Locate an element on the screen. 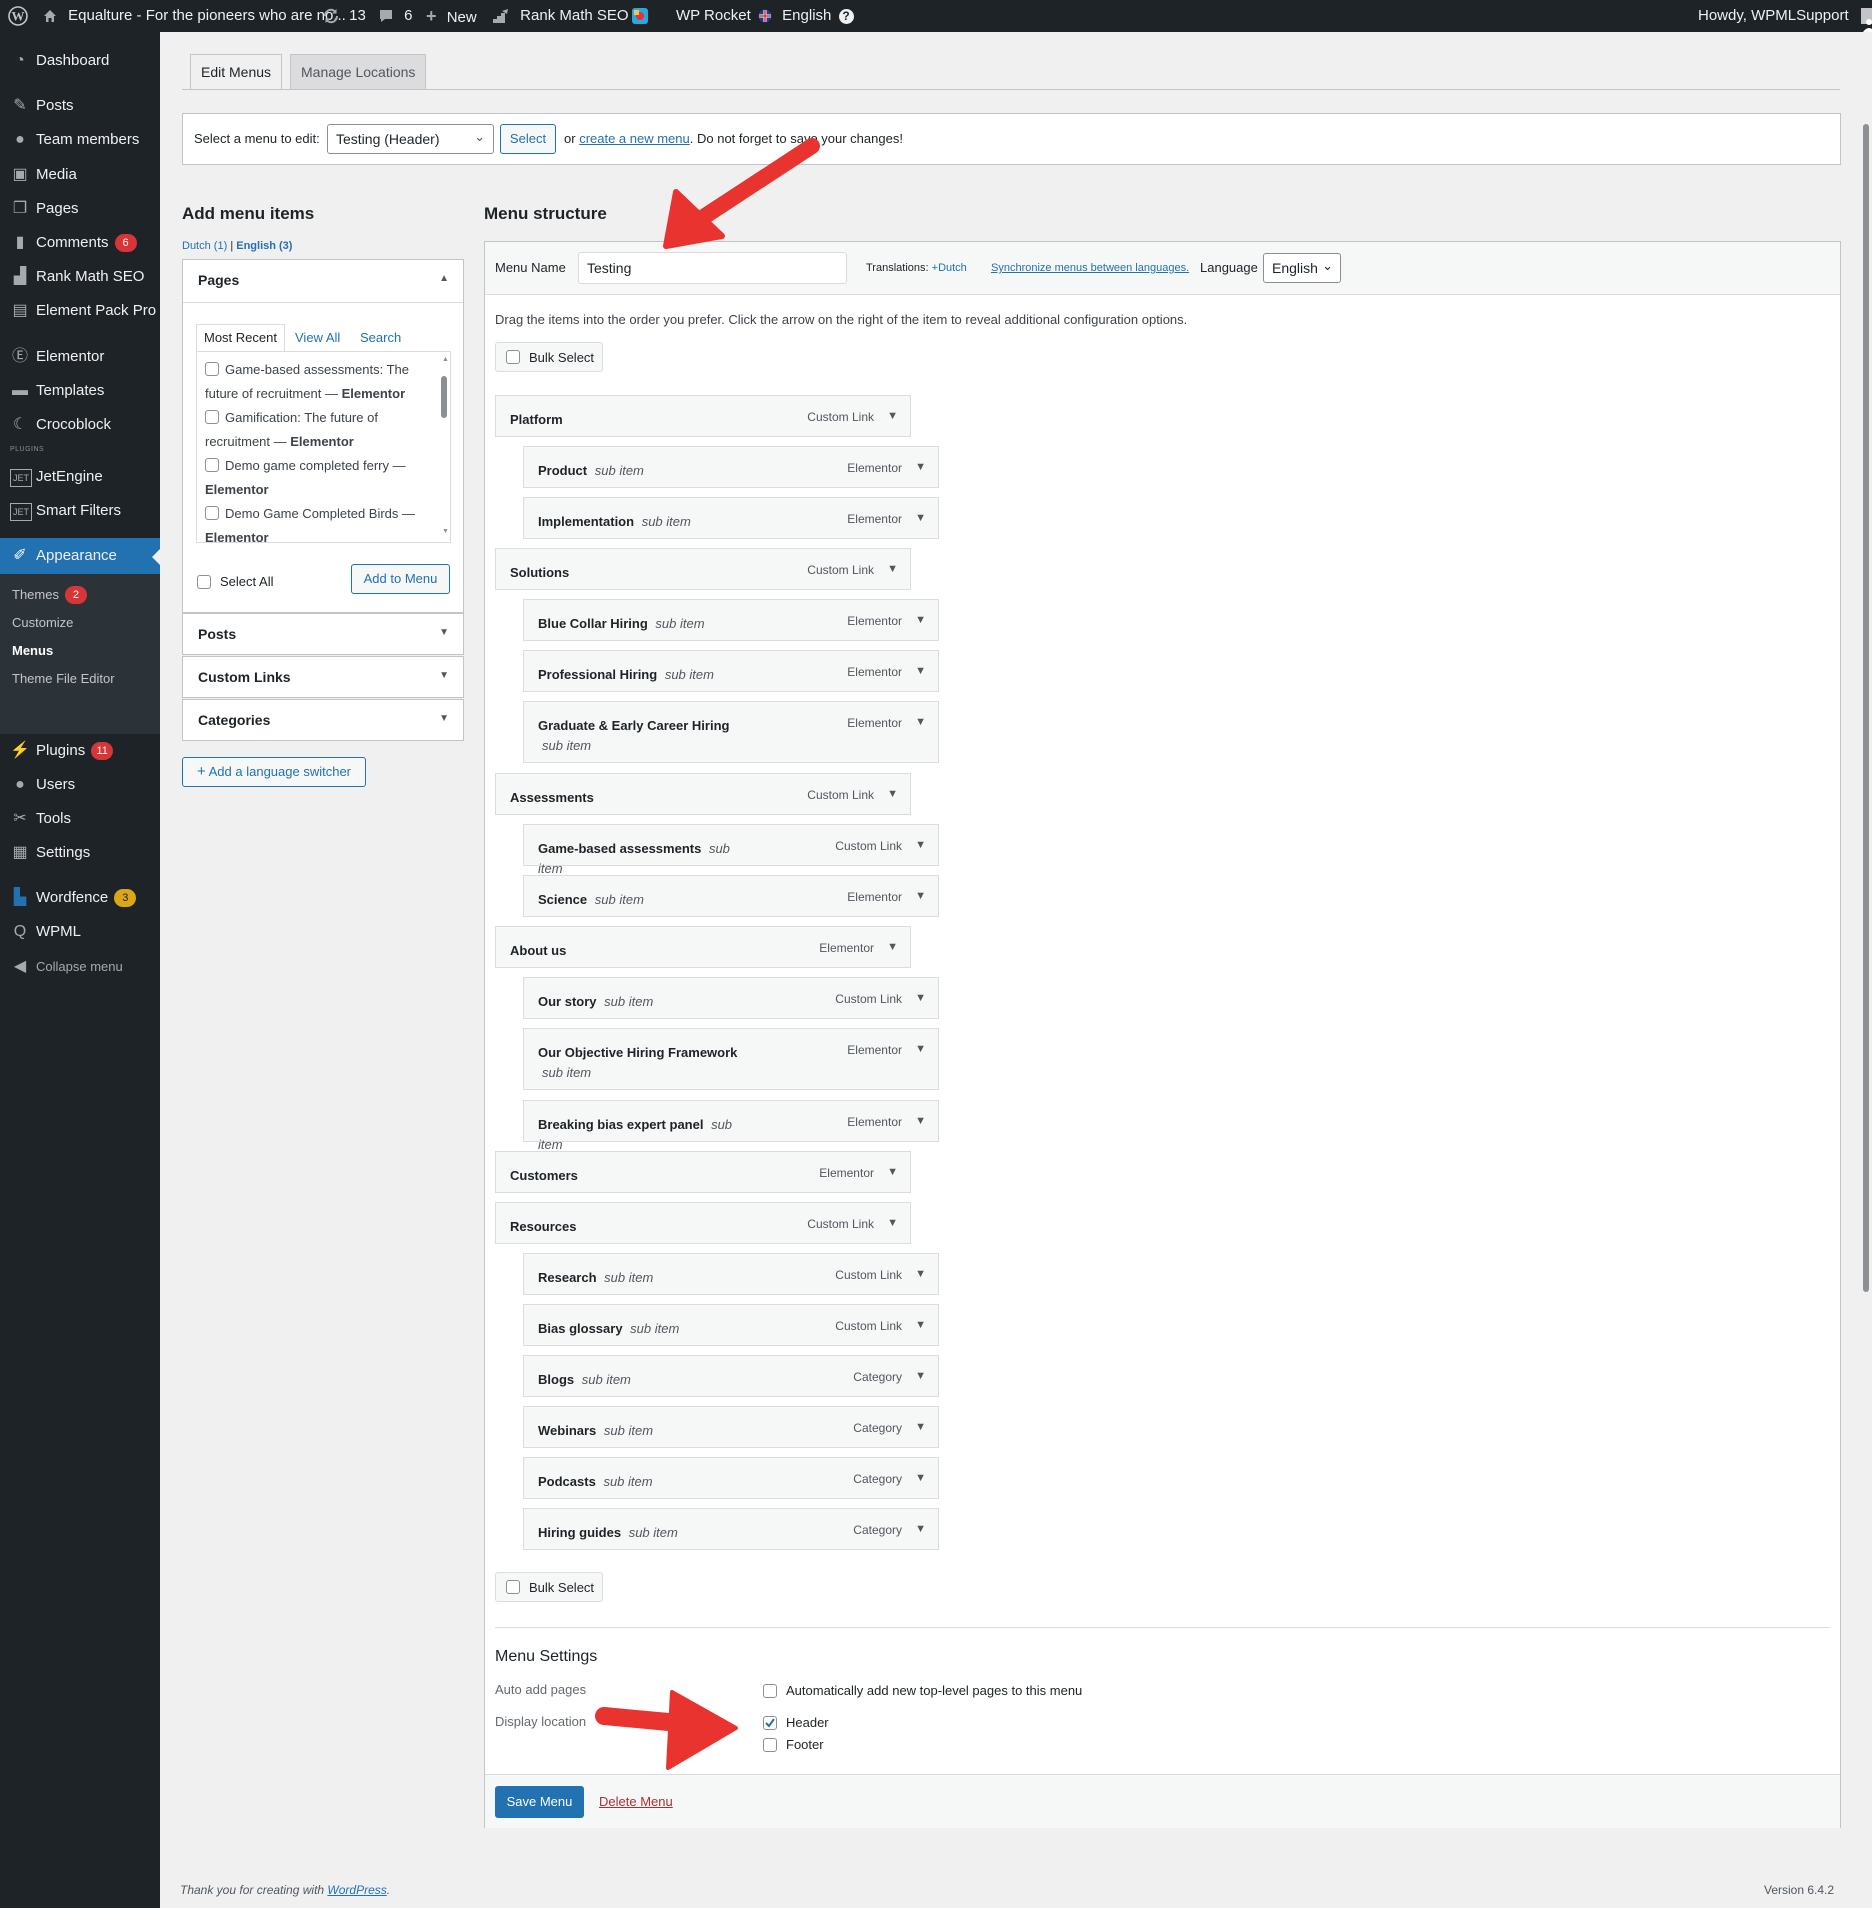 The image size is (1872, 1908). sidebar-item-comments: ▮ Comments 6 is located at coordinates (80, 243).